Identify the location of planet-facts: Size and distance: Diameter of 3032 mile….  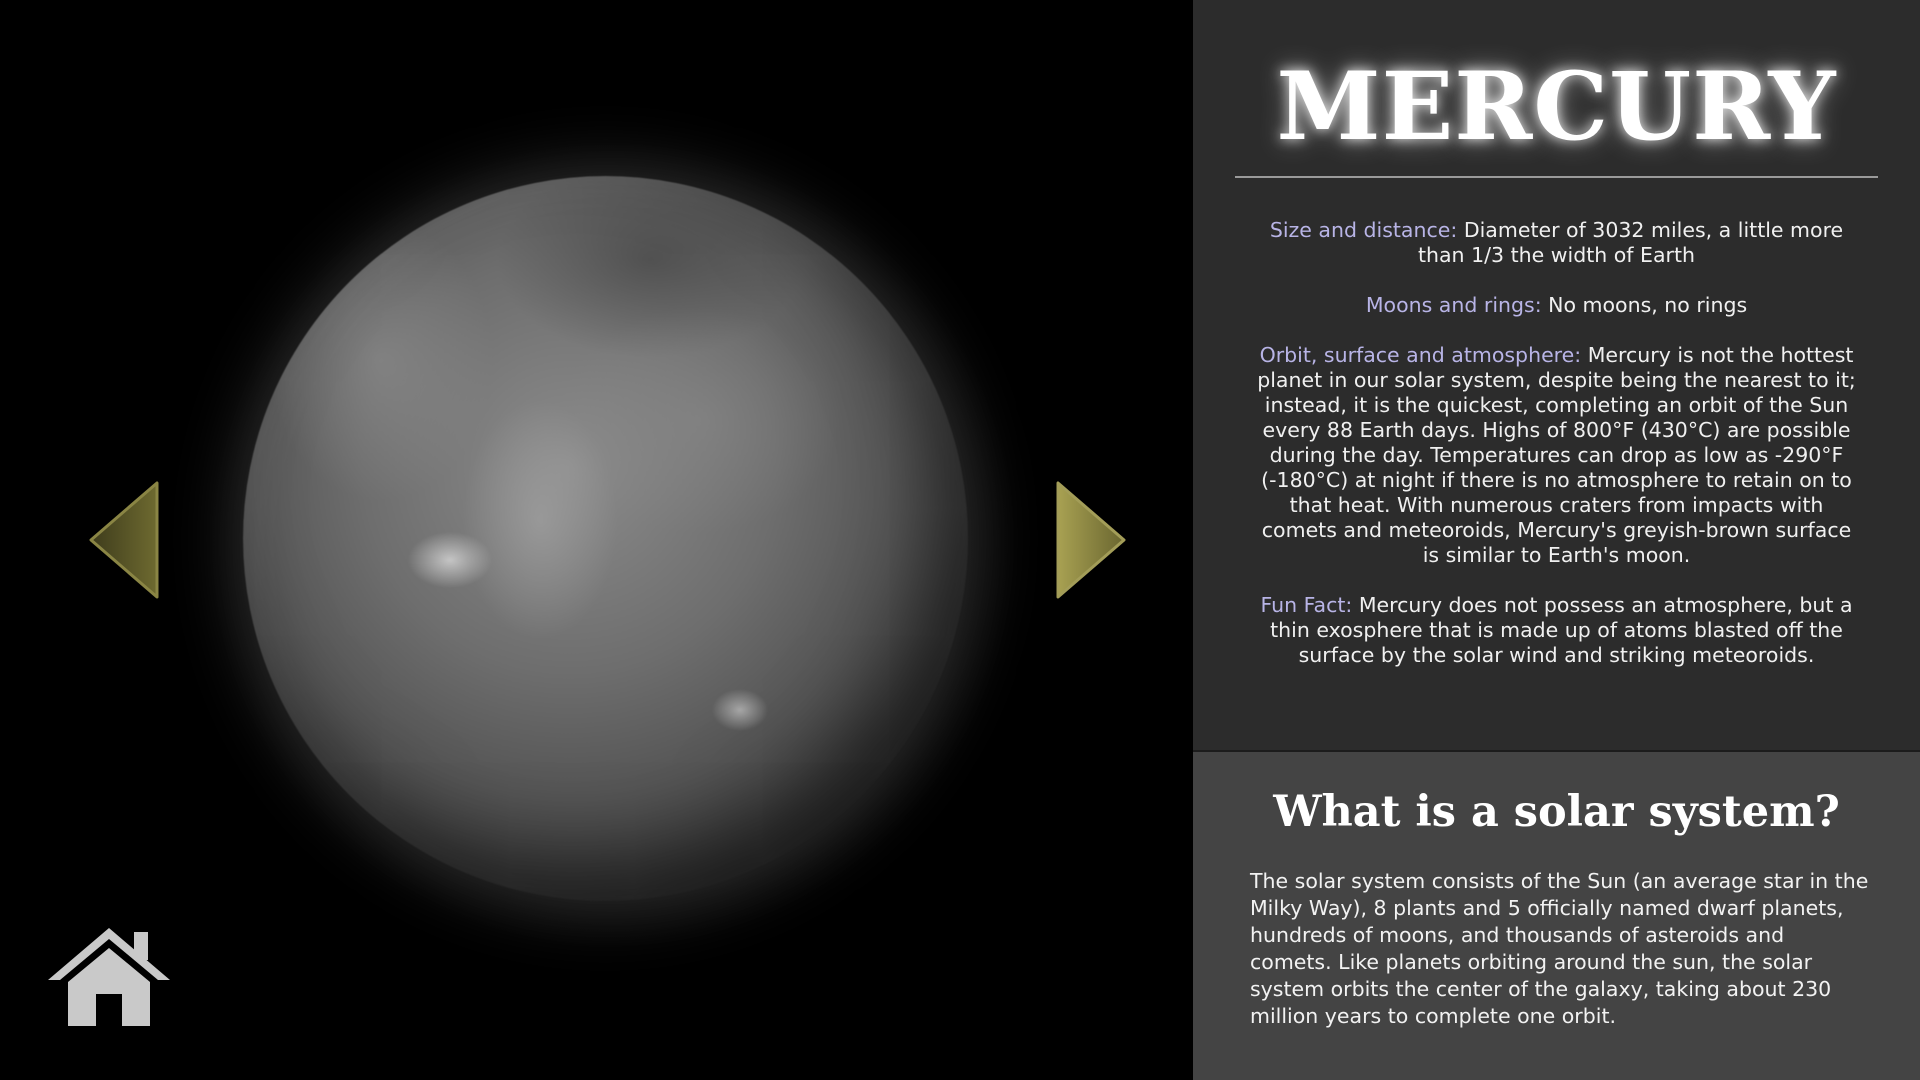
(1556, 455).